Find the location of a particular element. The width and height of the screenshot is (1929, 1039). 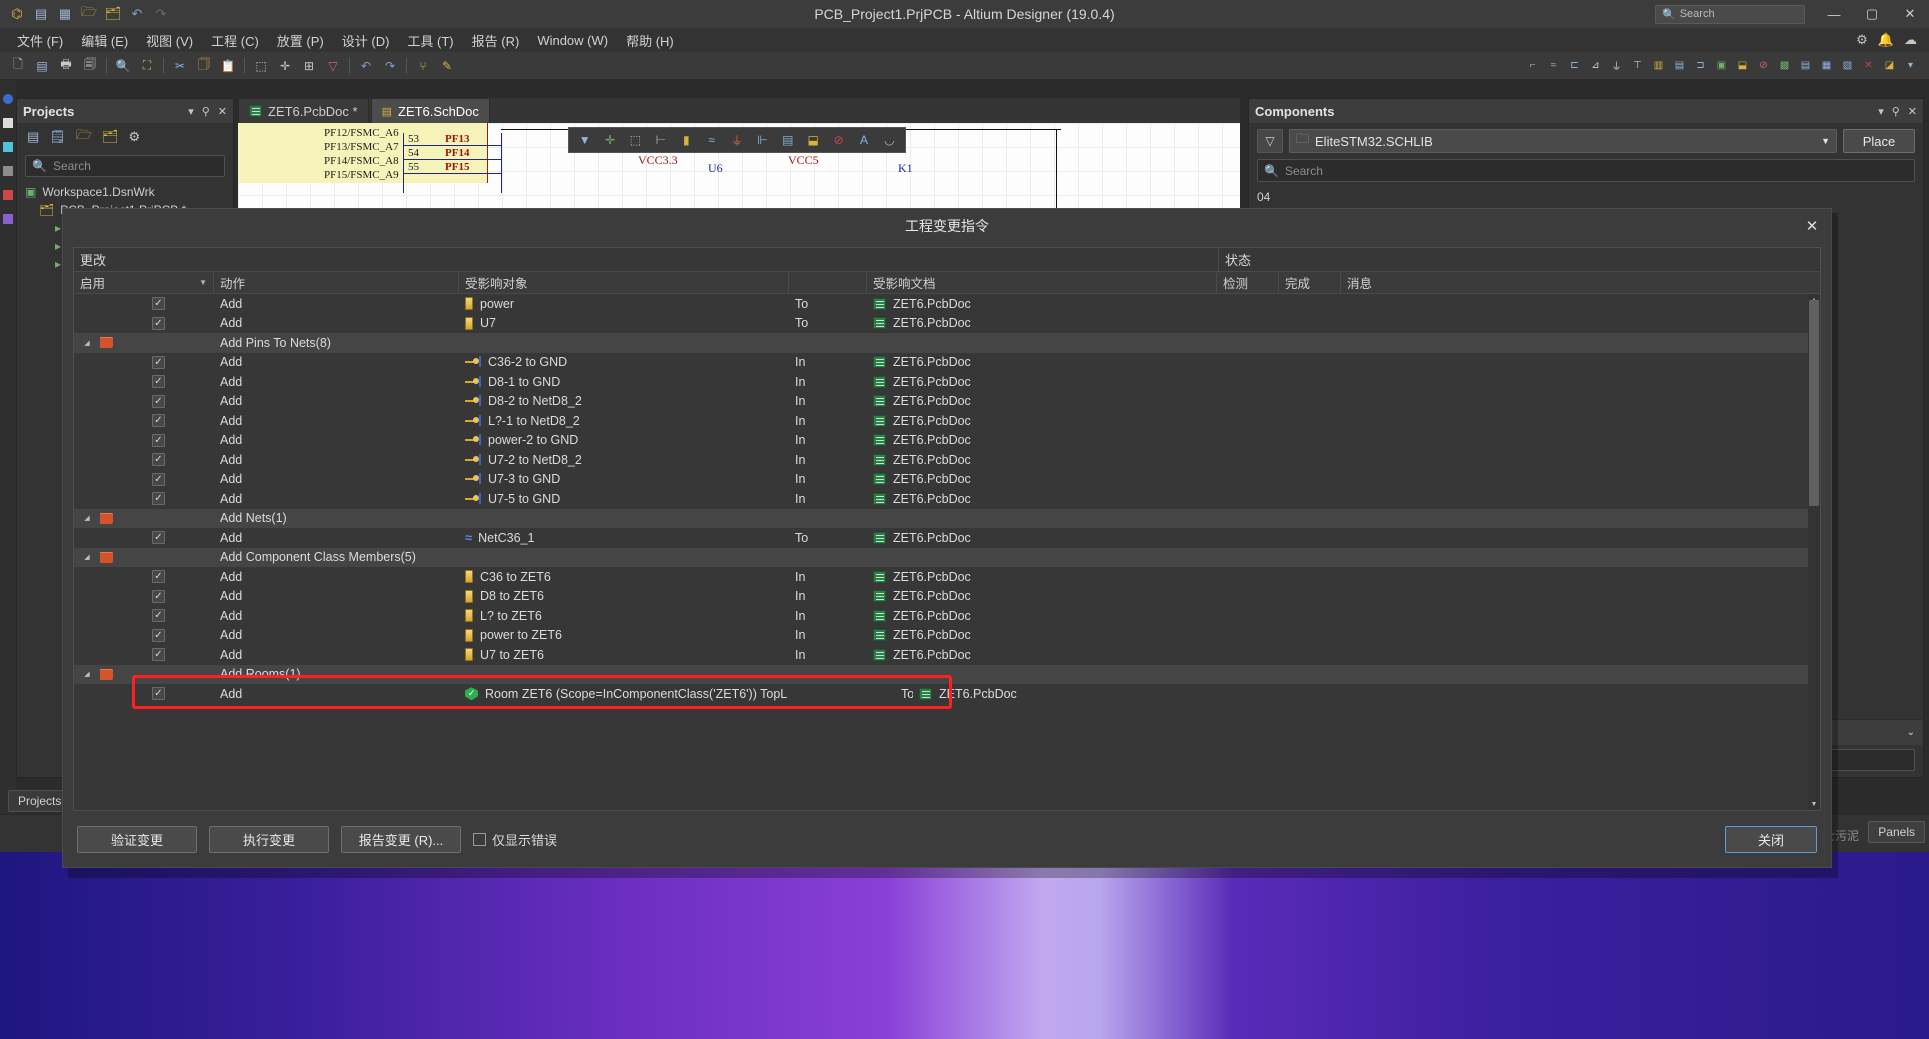

filter-icon: ▼ is located at coordinates (584, 140).